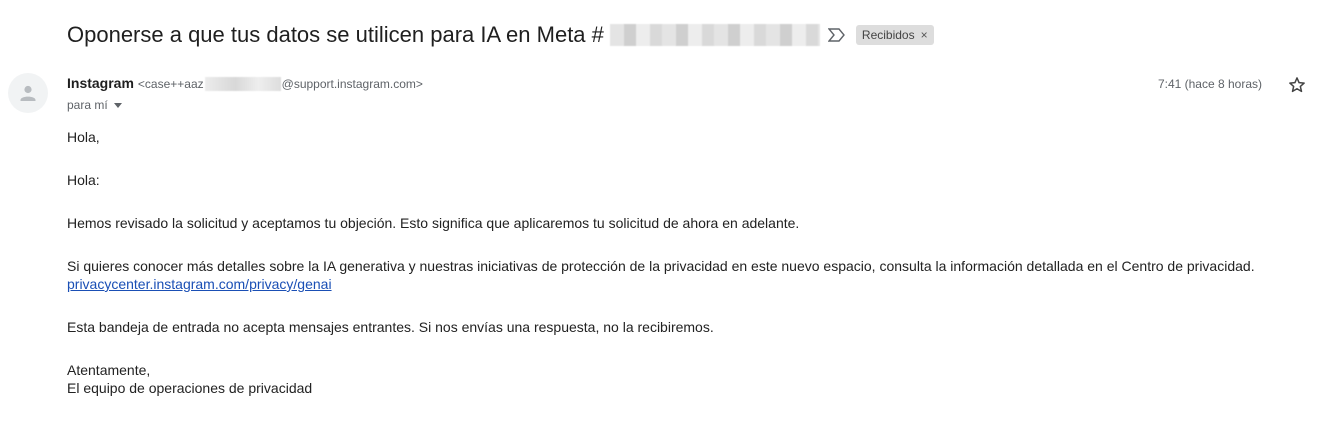  I want to click on greeting-2: Hola:, so click(83, 180).